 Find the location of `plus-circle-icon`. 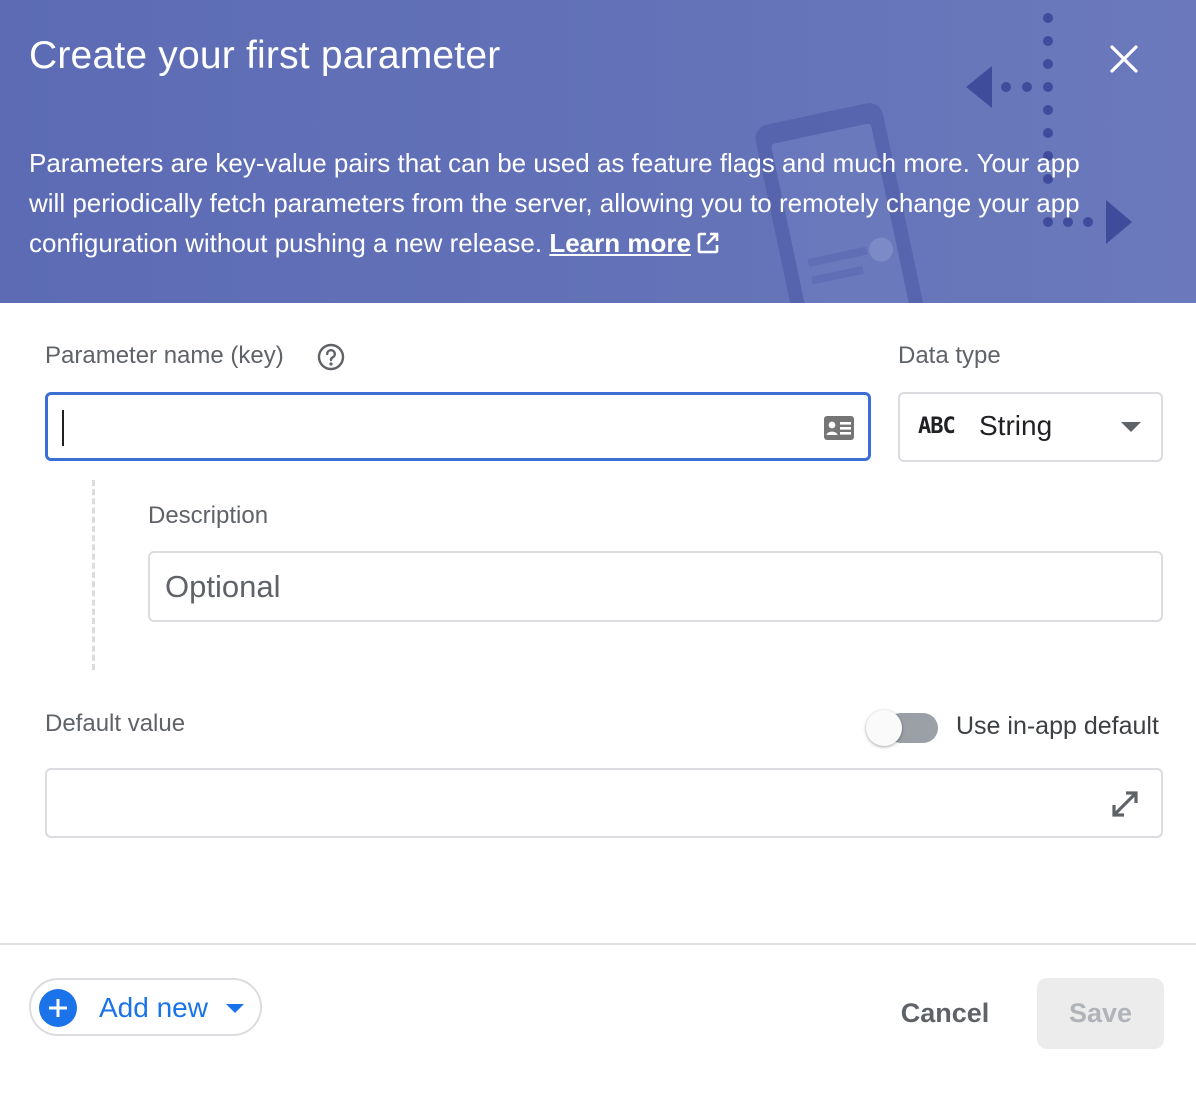

plus-circle-icon is located at coordinates (58, 1008).